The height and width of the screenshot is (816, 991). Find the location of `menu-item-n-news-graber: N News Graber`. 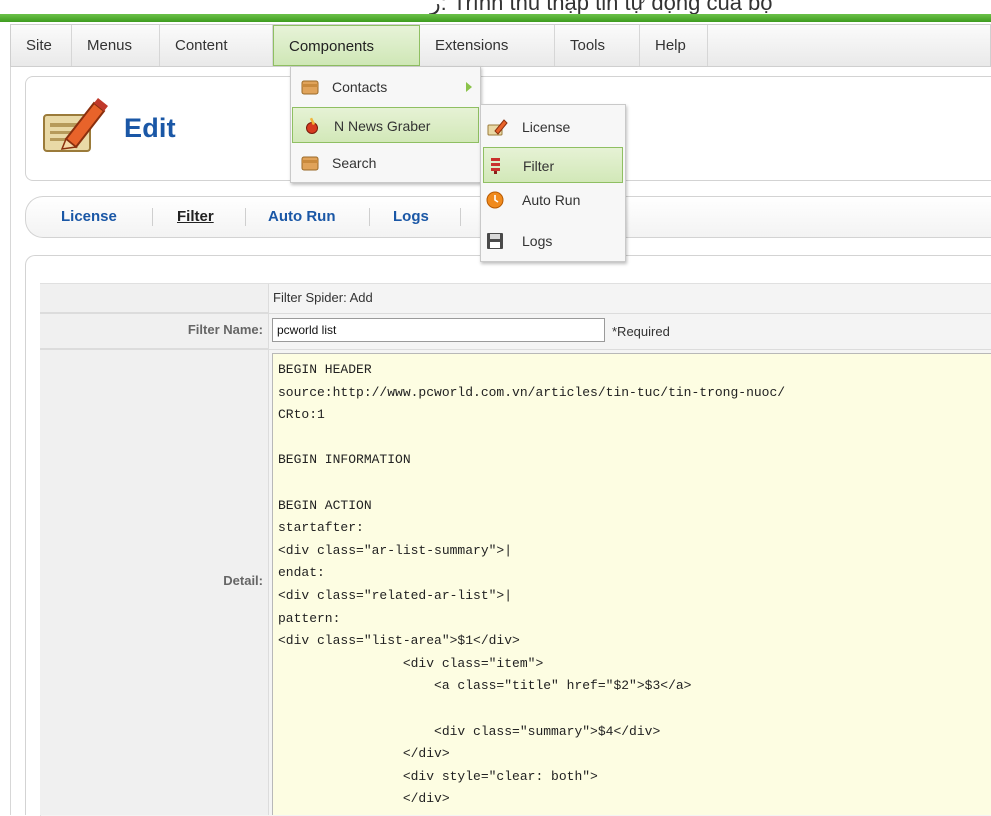

menu-item-n-news-graber: N News Graber is located at coordinates (385, 125).